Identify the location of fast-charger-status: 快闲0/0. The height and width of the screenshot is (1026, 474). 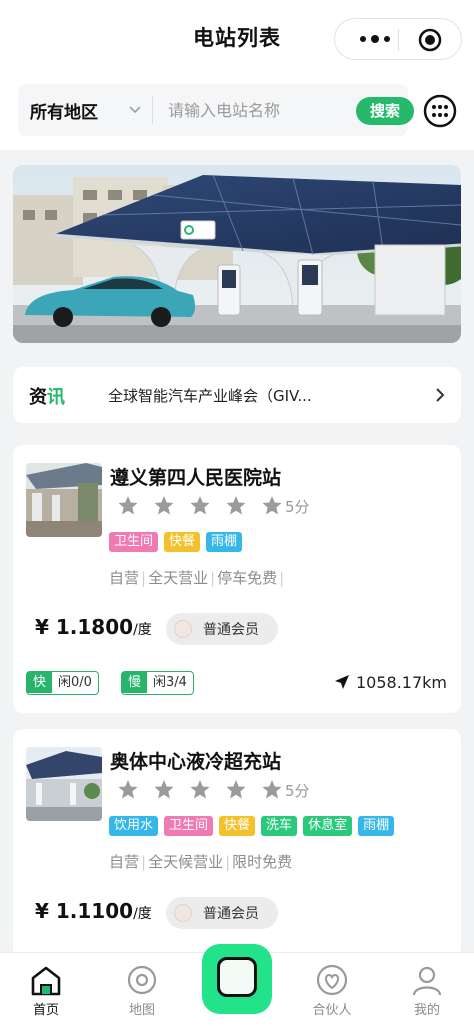
(62, 683).